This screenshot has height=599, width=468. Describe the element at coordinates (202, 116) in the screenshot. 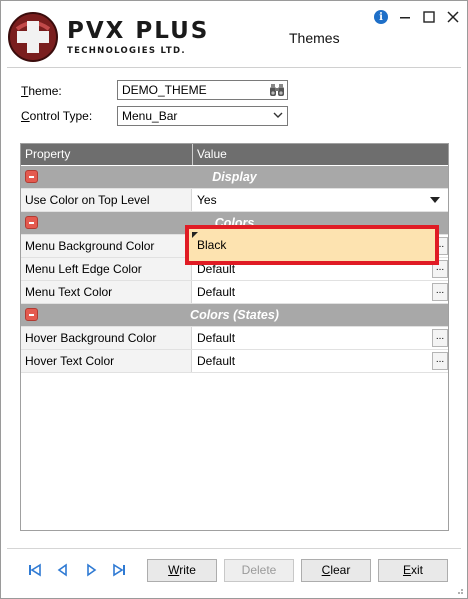

I see `control-type-select: Menu_Bar` at that location.